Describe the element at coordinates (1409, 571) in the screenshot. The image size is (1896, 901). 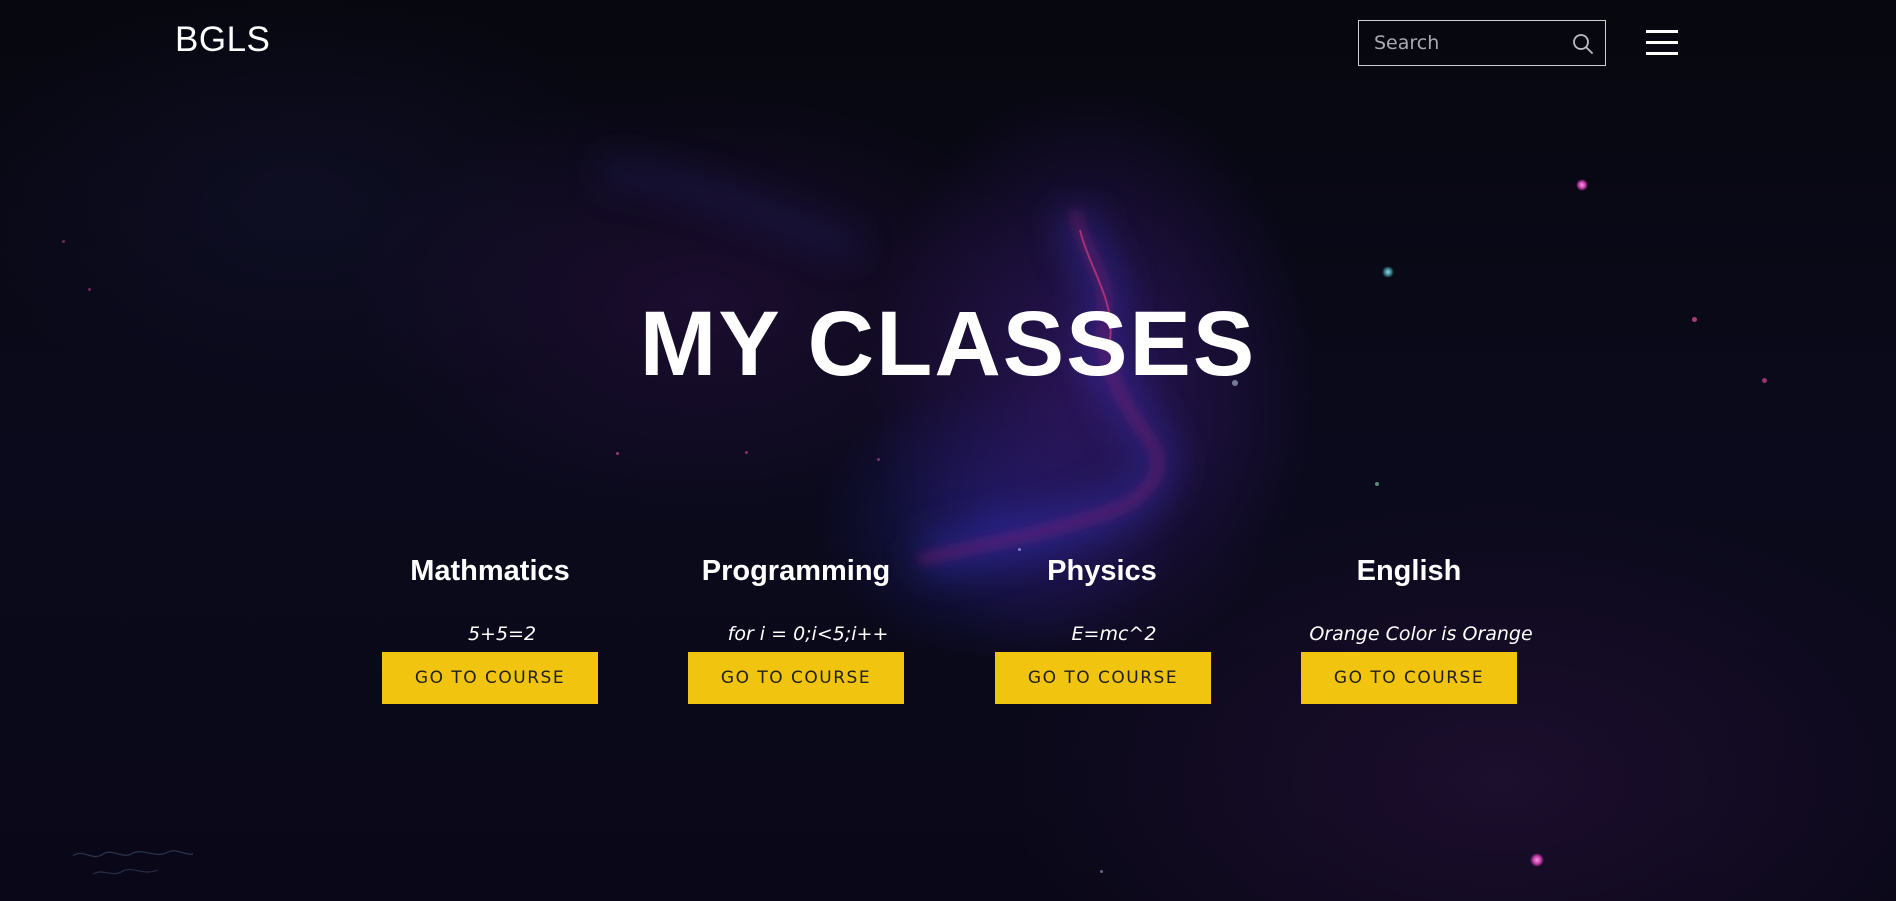
I see `course-title: English` at that location.